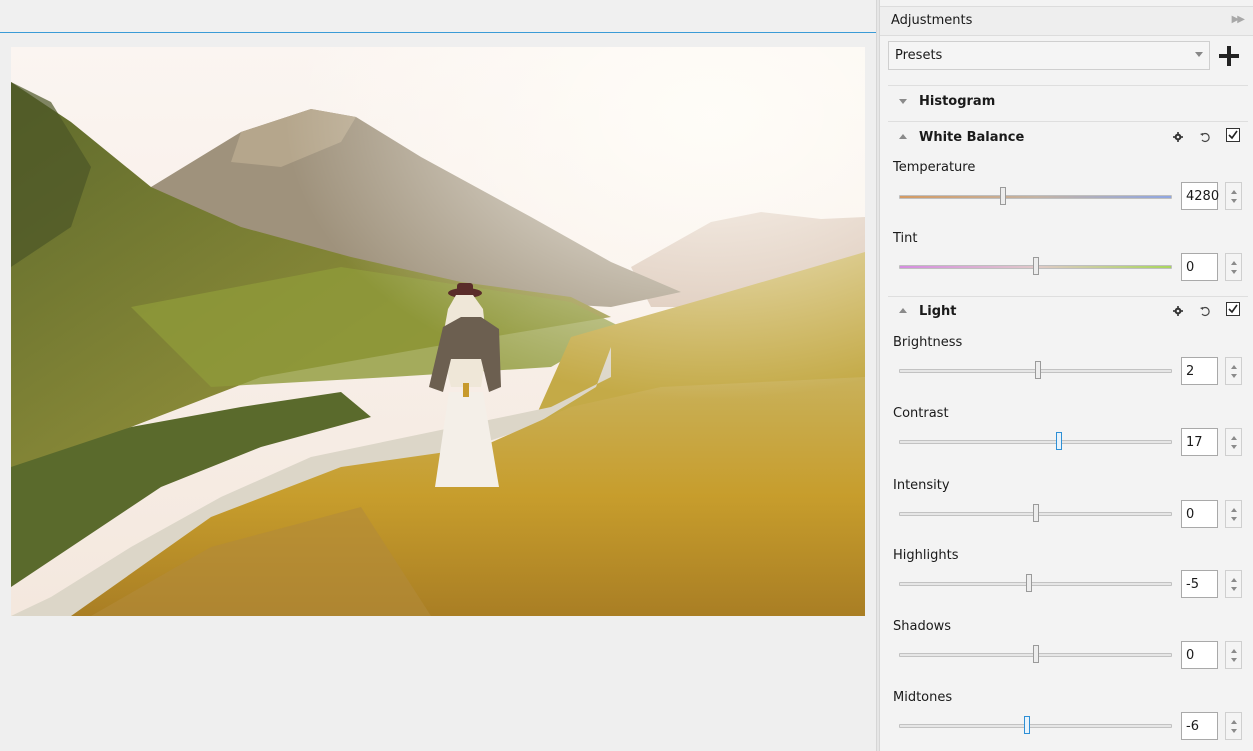 Image resolution: width=1253 pixels, height=751 pixels. What do you see at coordinates (922, 626) in the screenshot?
I see `shadows-label: Shadows` at bounding box center [922, 626].